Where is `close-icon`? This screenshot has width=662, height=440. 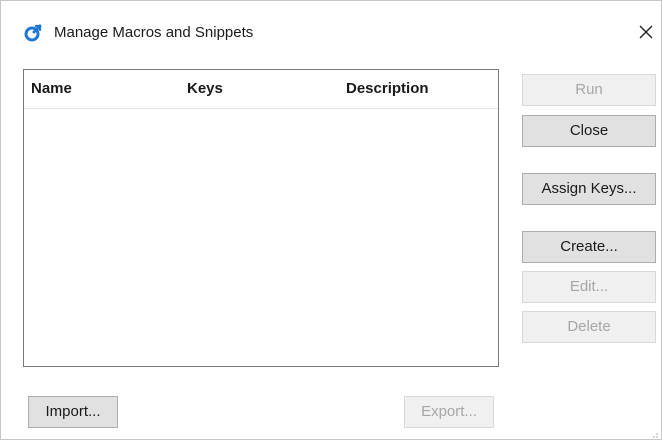 close-icon is located at coordinates (646, 32).